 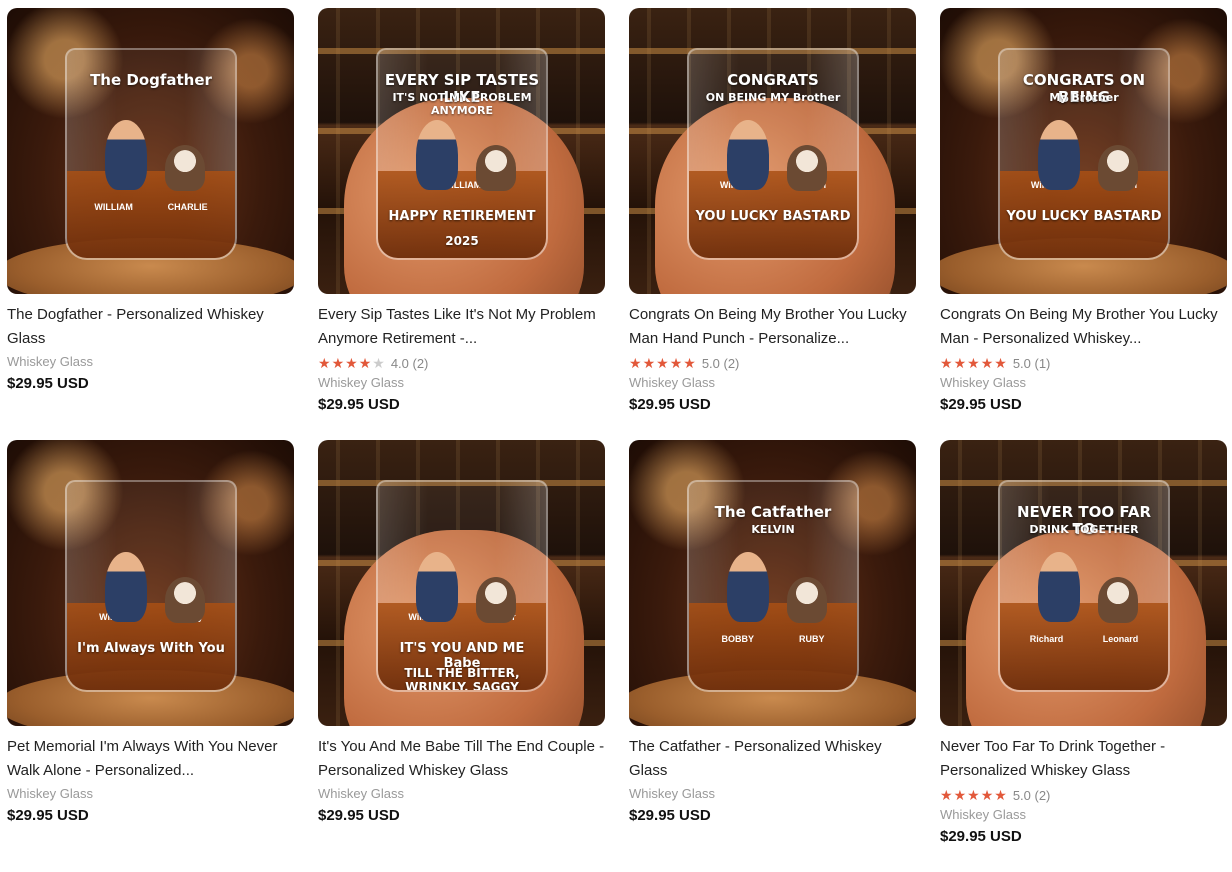 I want to click on glass-print-text: DRINK TOGETHER, so click(x=1084, y=529).